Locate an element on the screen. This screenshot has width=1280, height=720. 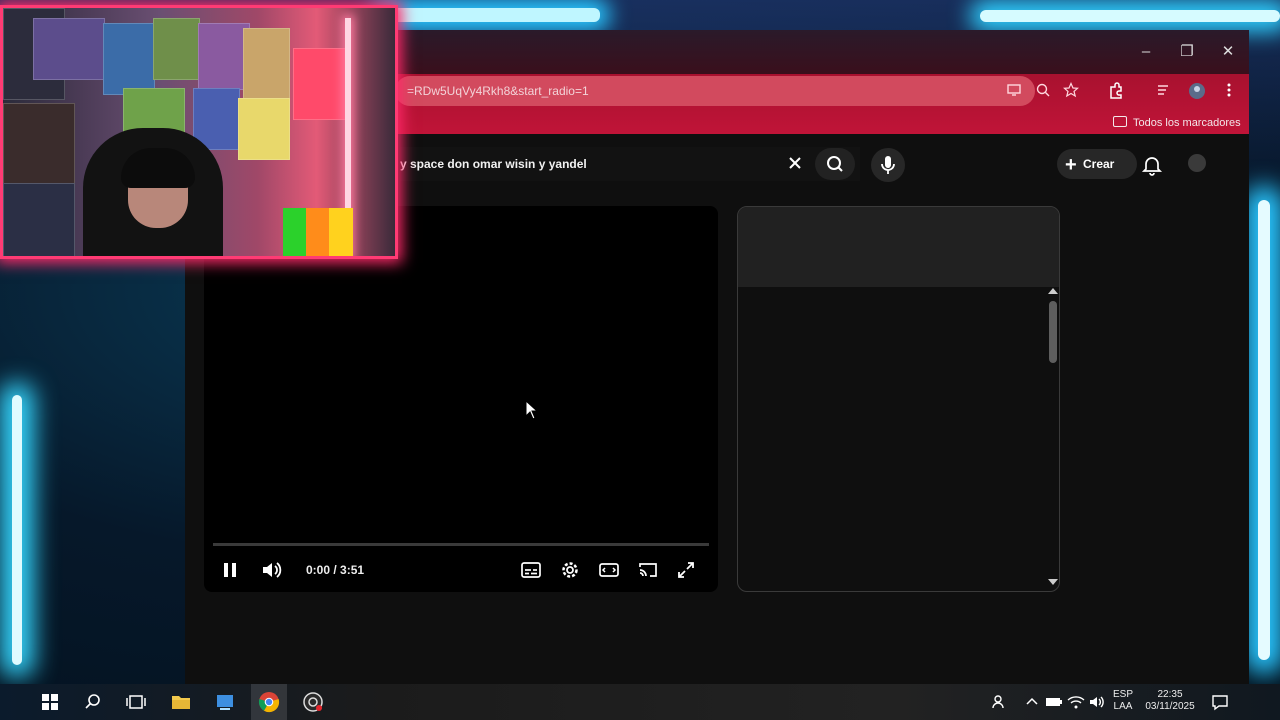
restore-button: ❐ is located at coordinates (1187, 52).